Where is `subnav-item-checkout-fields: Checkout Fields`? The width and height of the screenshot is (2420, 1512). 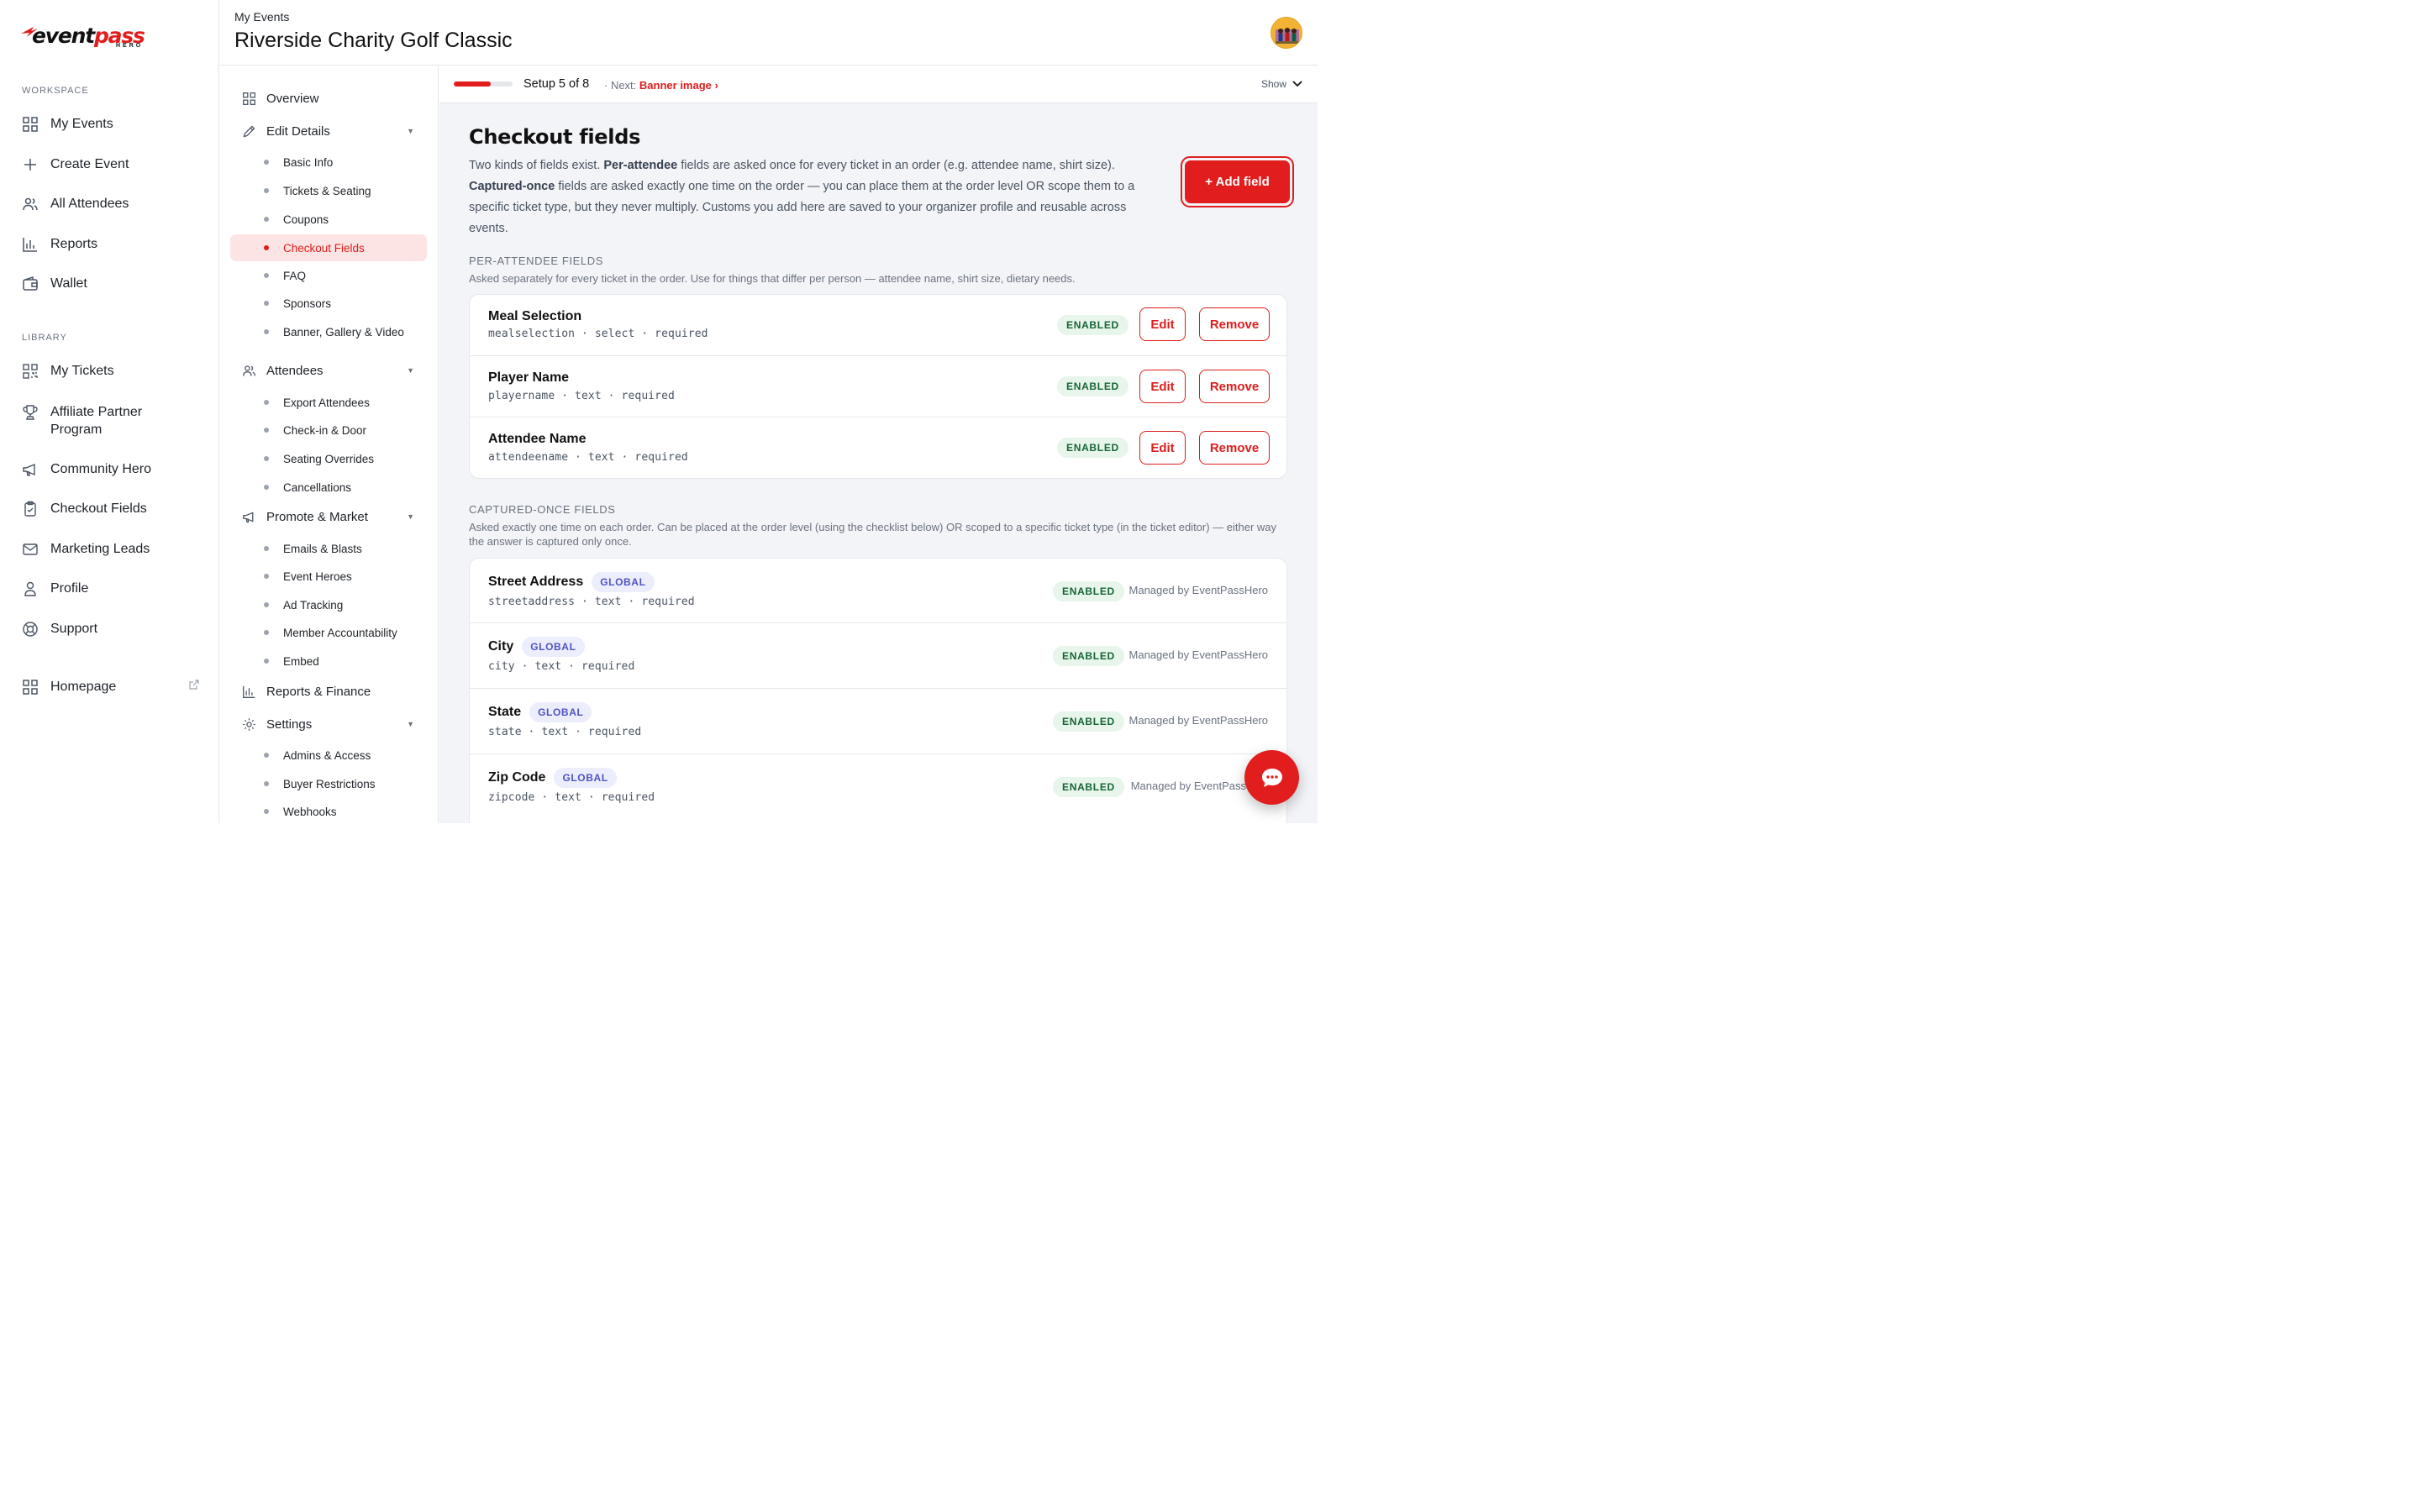
subnav-item-checkout-fields: Checkout Fields is located at coordinates (329, 247).